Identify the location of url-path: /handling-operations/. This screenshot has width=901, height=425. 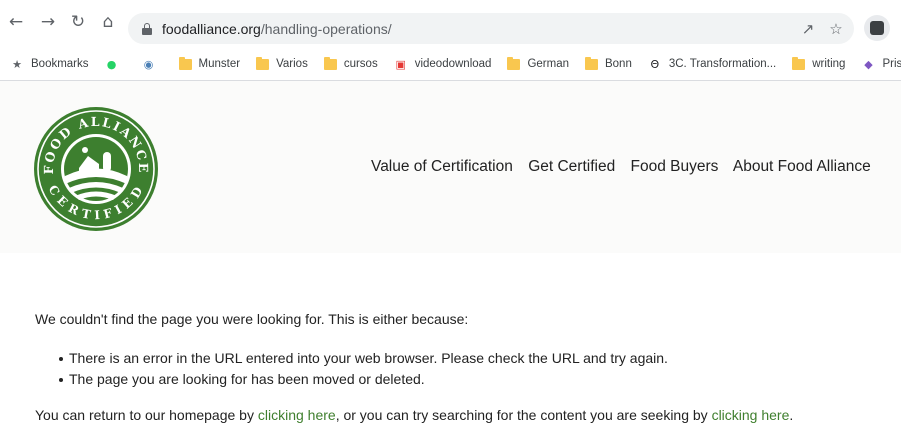
(326, 28).